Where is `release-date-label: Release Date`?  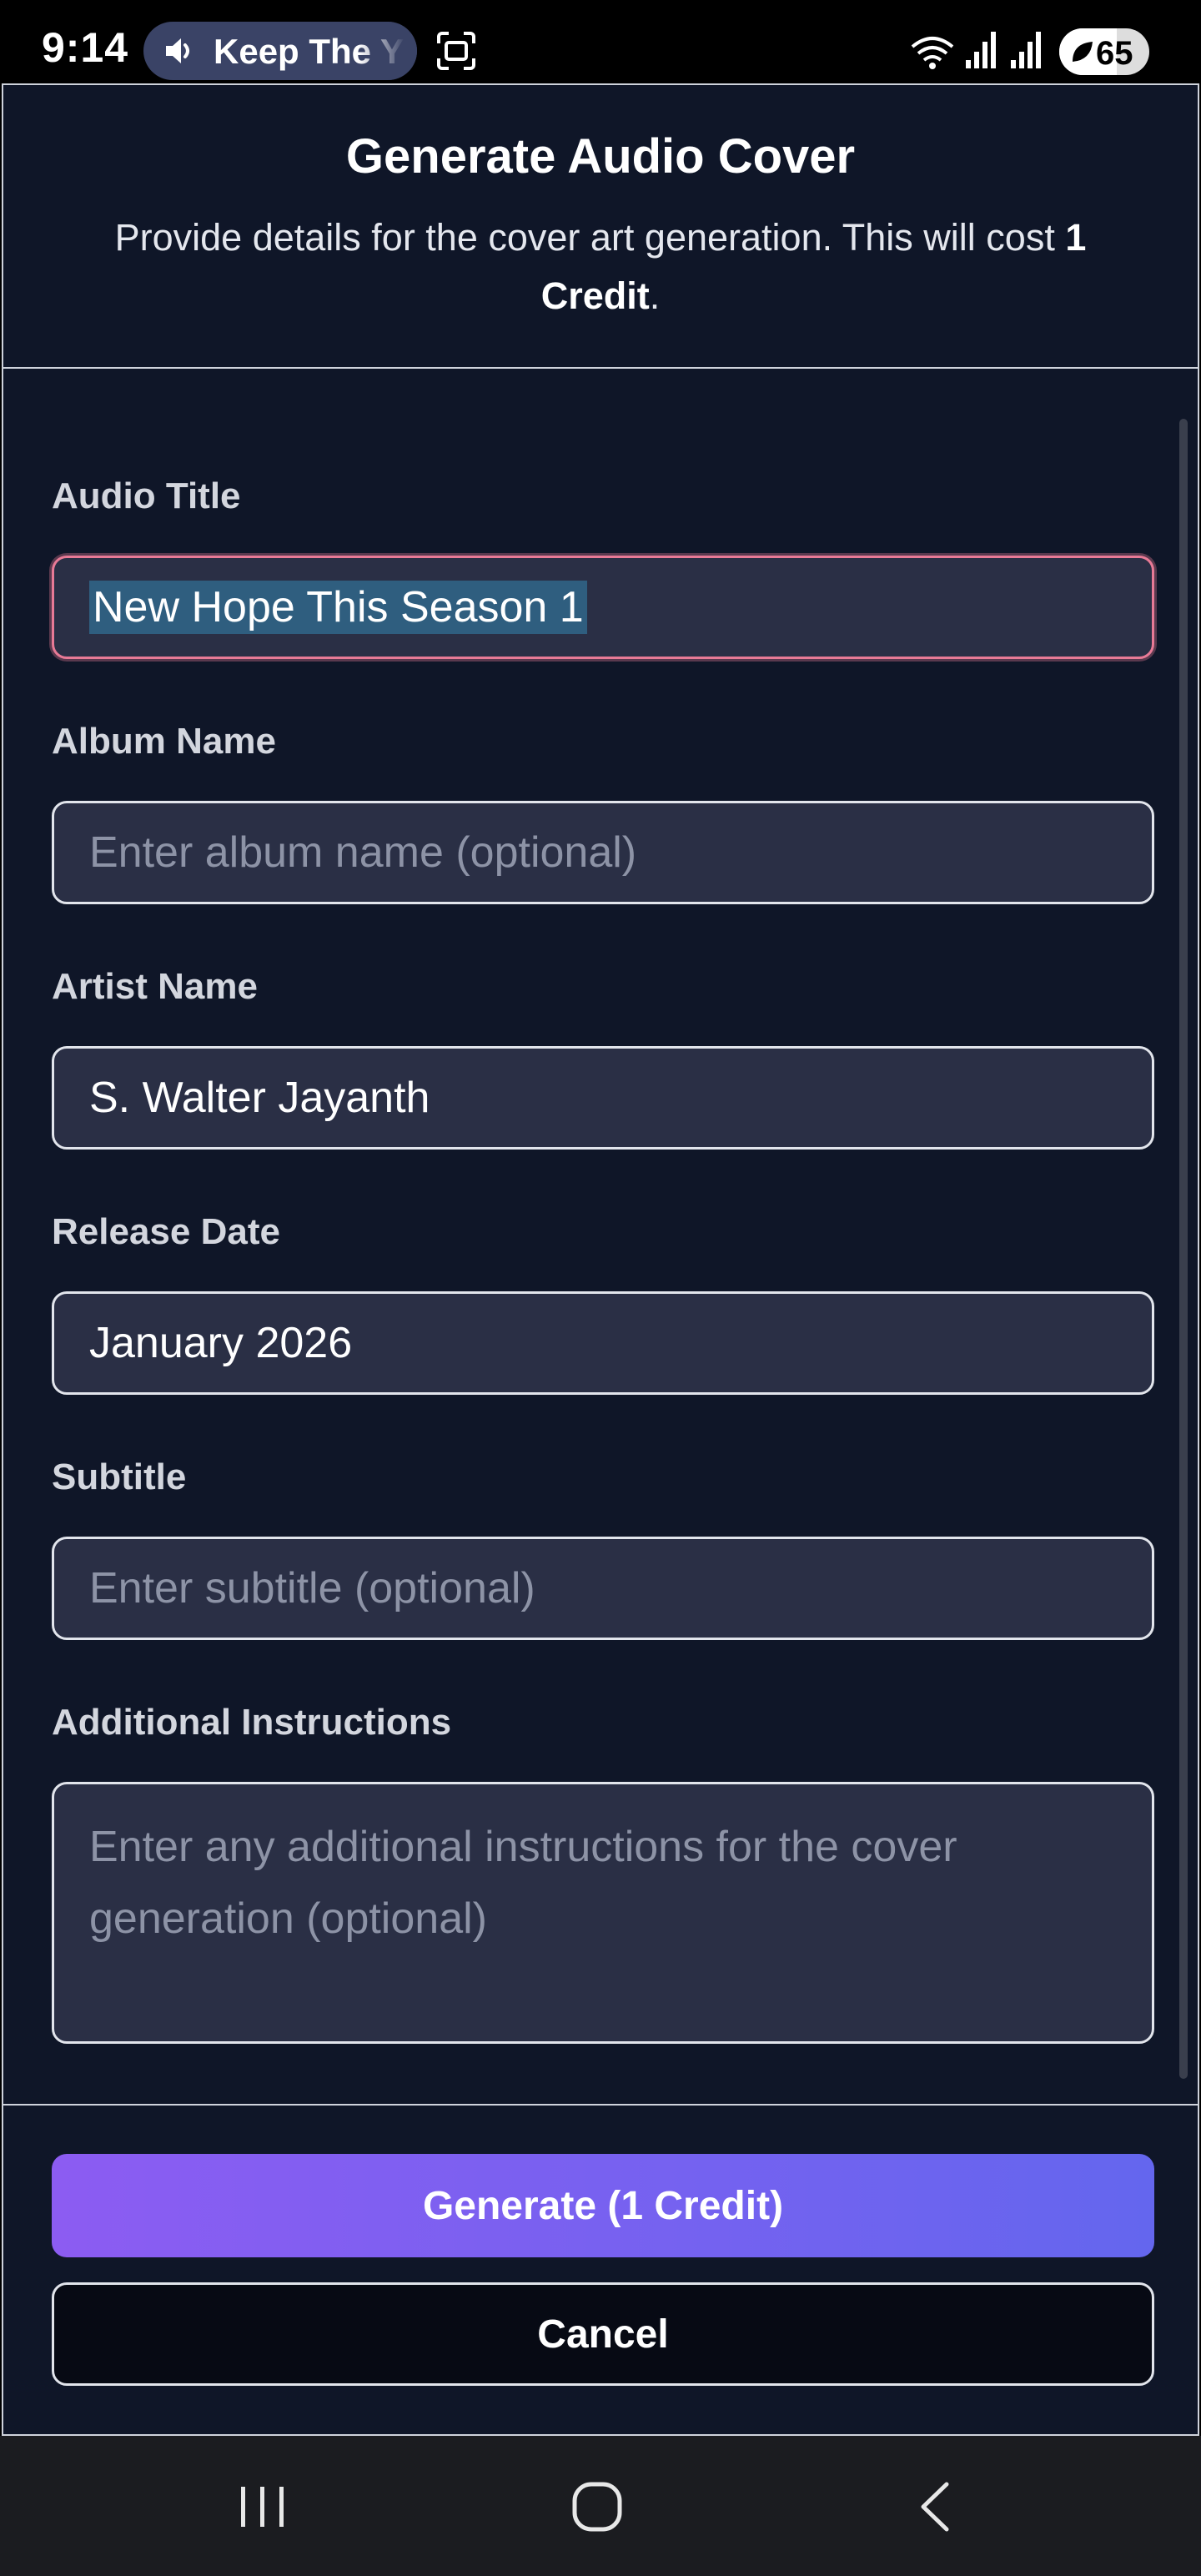 release-date-label: Release Date is located at coordinates (166, 1231).